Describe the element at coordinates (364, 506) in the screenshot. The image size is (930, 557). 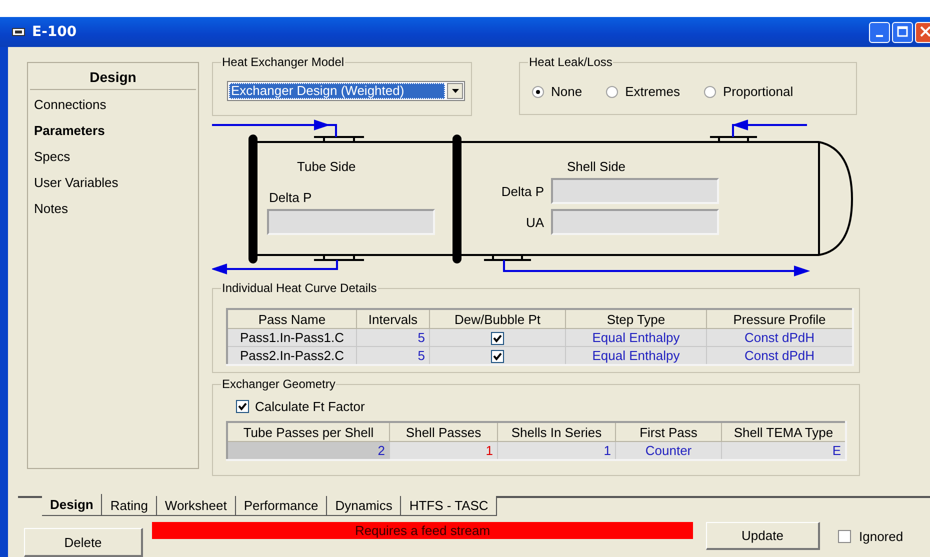
I see `tab: Dynamics` at that location.